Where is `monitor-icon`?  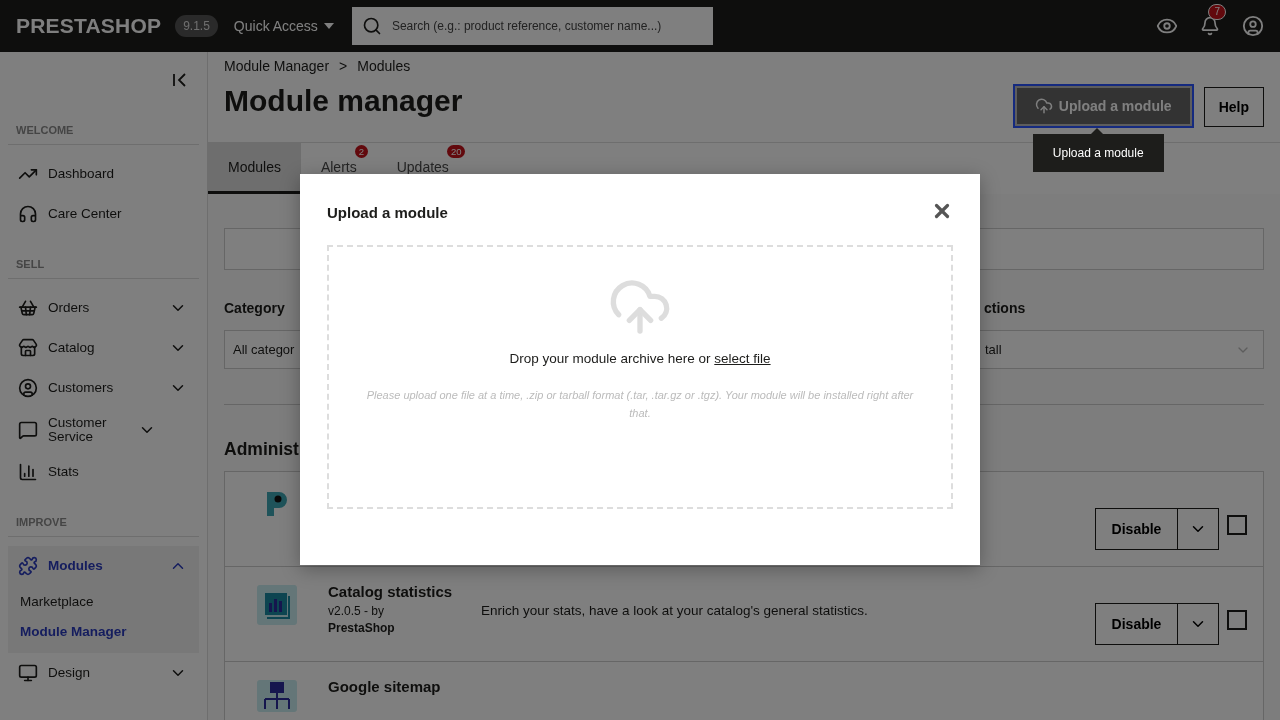 monitor-icon is located at coordinates (28, 673).